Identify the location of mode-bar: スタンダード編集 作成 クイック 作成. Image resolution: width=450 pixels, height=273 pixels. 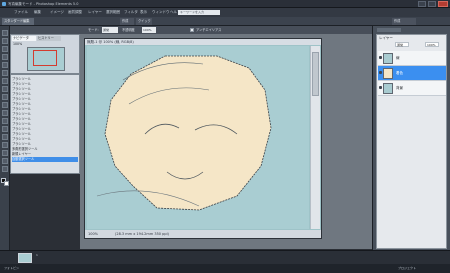
(225, 21).